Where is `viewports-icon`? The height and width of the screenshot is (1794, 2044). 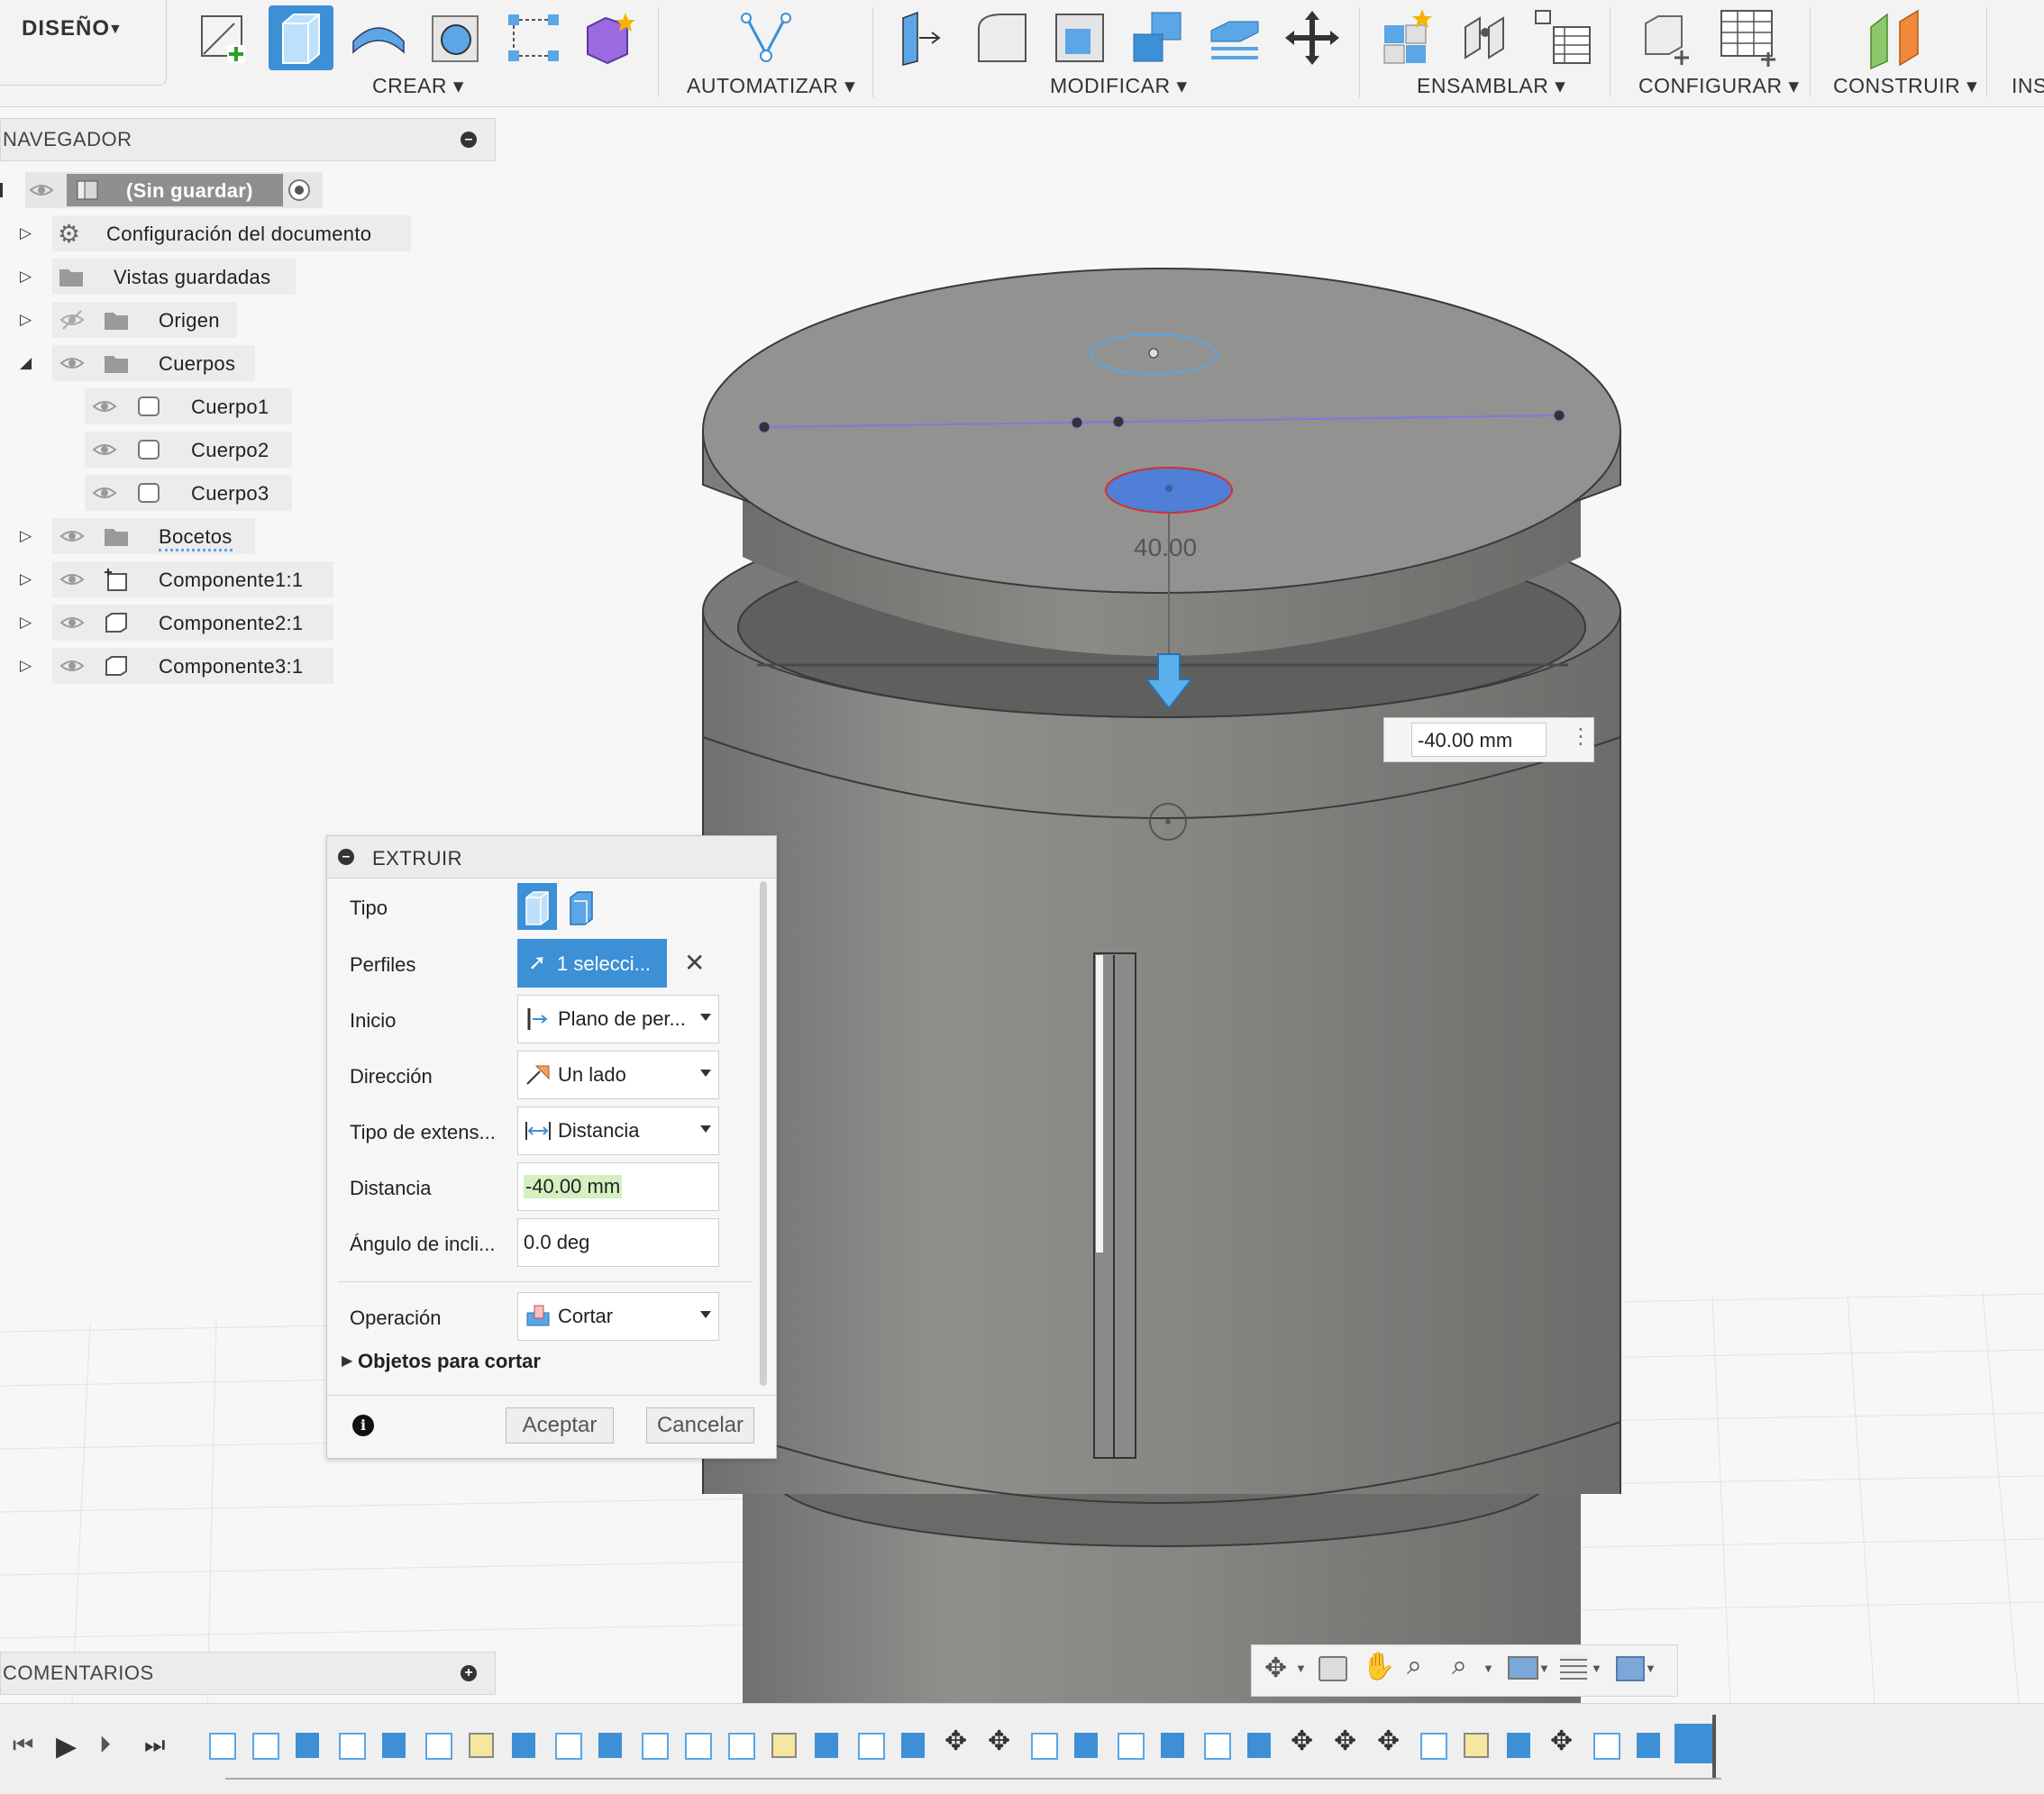
viewports-icon is located at coordinates (1630, 1668).